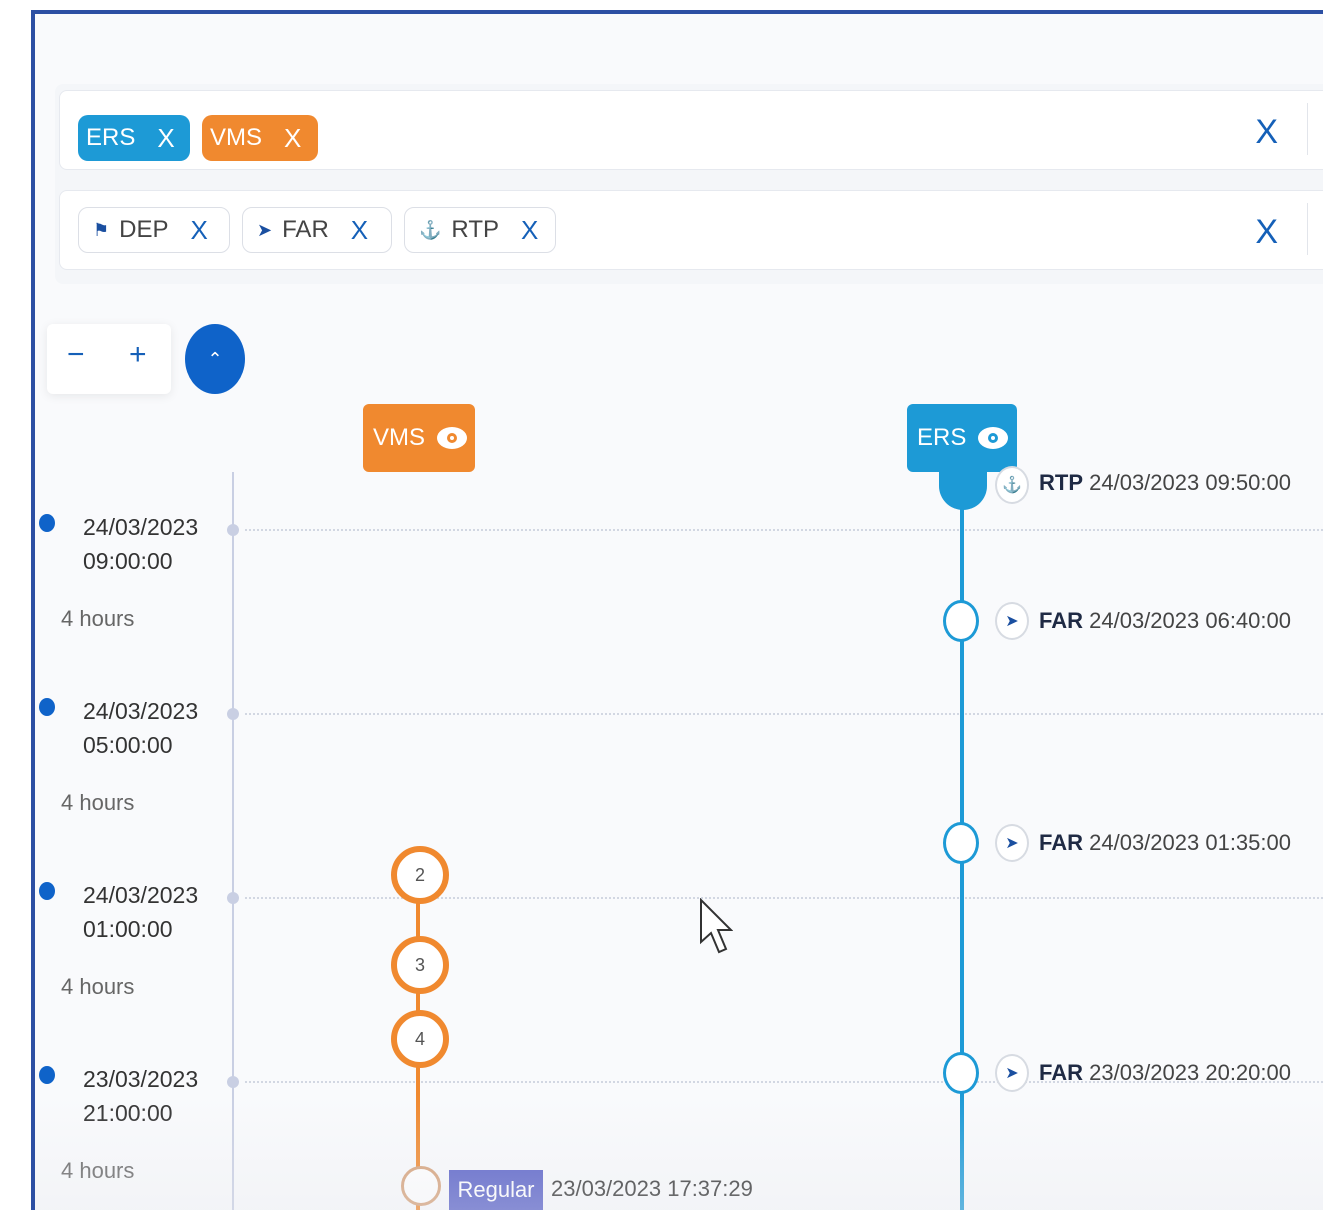 The image size is (1323, 1210). I want to click on position-timestamp: 23/03/2023 17:37:29, so click(652, 1188).